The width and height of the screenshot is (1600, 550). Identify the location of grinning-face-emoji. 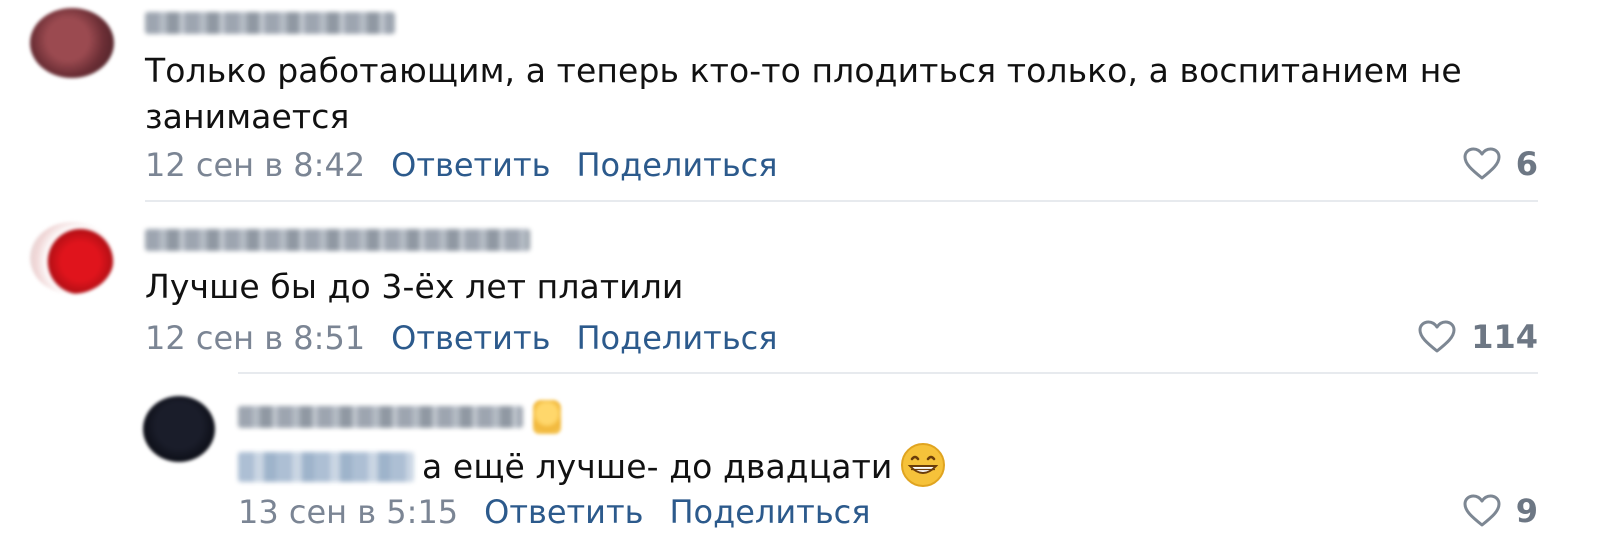
(923, 465).